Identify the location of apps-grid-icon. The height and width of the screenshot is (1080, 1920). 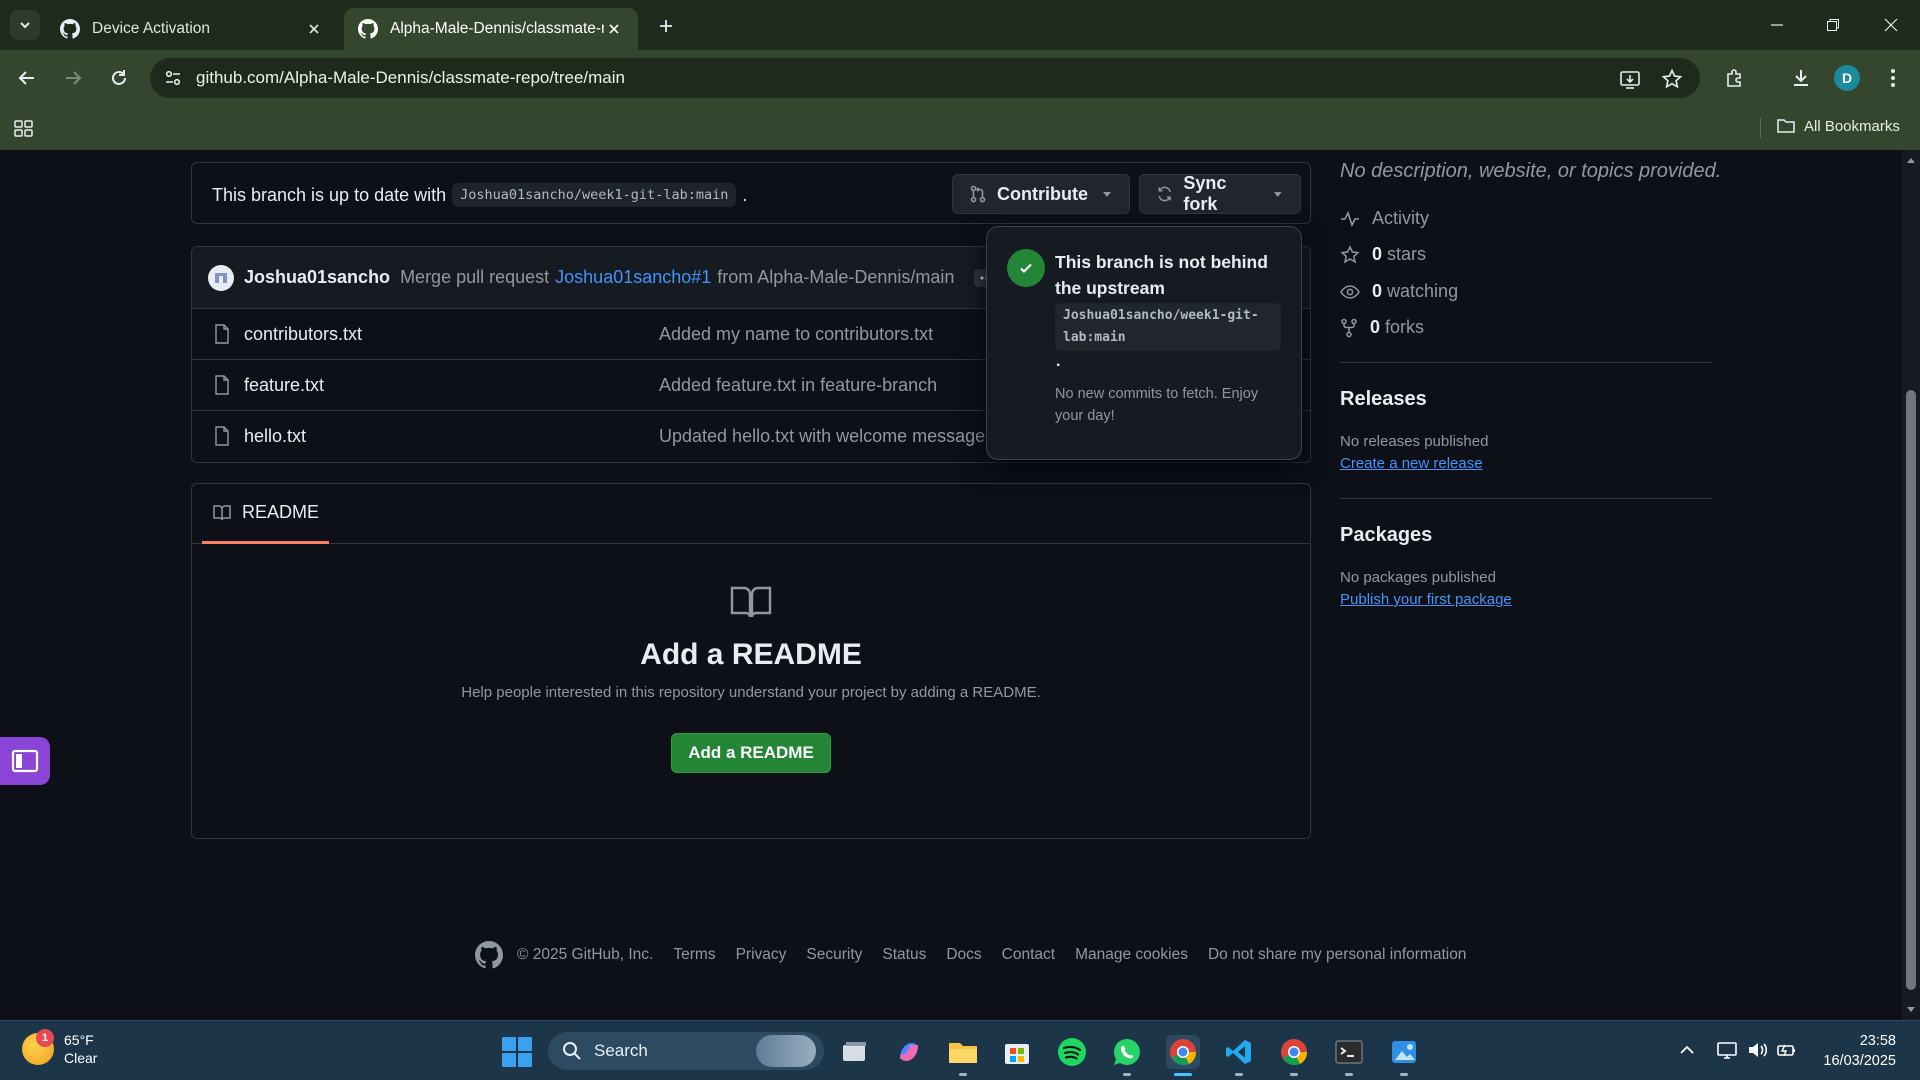
(24, 129).